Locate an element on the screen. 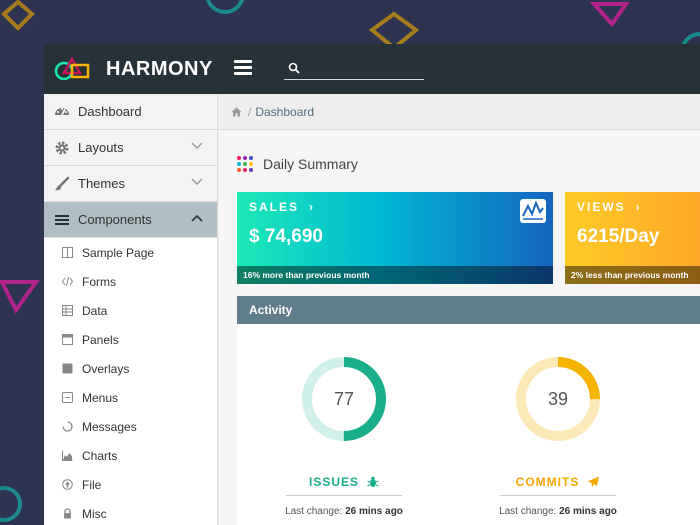 Image resolution: width=700 pixels, height=525 pixels. decor-triangle-magenta-left is located at coordinates (20, 297).